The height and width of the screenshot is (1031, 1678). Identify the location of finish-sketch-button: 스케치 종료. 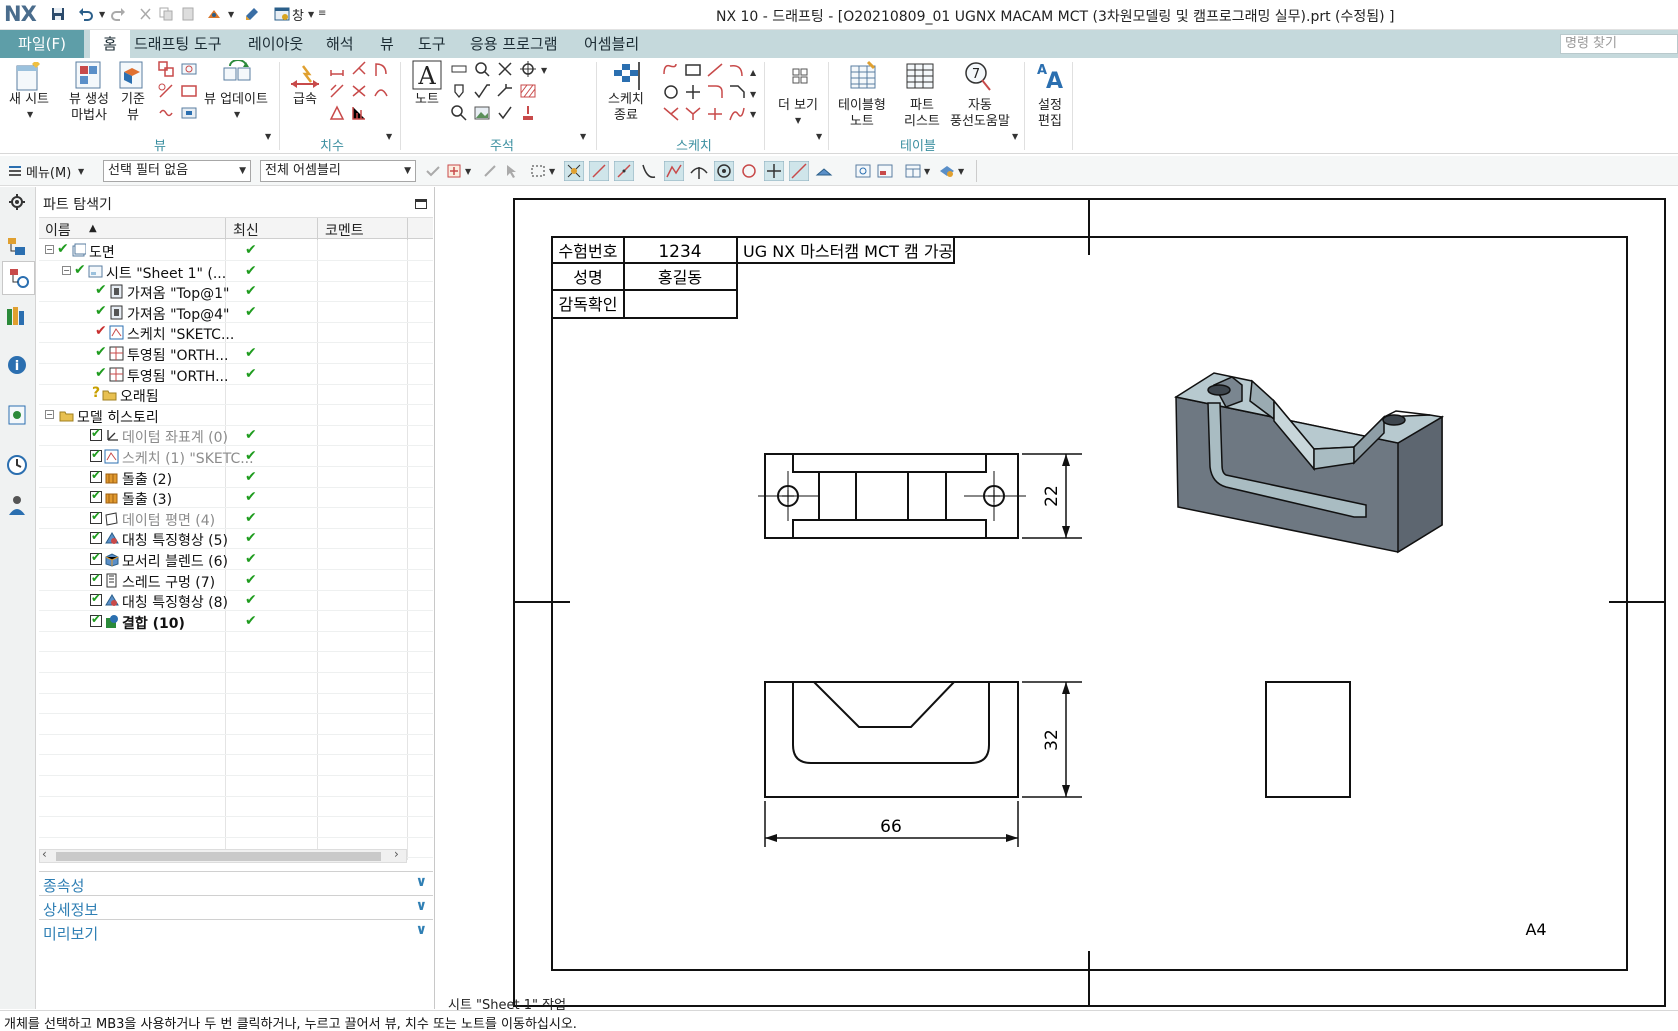
(626, 108).